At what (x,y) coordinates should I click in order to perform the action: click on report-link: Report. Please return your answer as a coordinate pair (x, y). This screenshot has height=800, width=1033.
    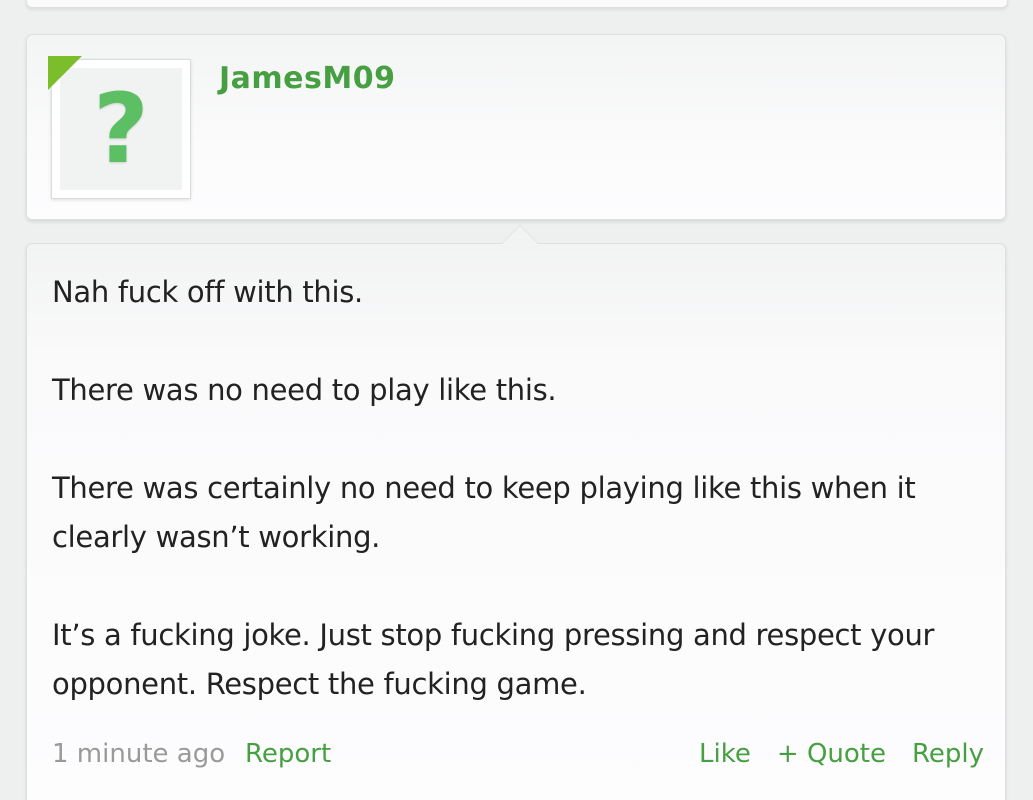
    Looking at the image, I should click on (288, 754).